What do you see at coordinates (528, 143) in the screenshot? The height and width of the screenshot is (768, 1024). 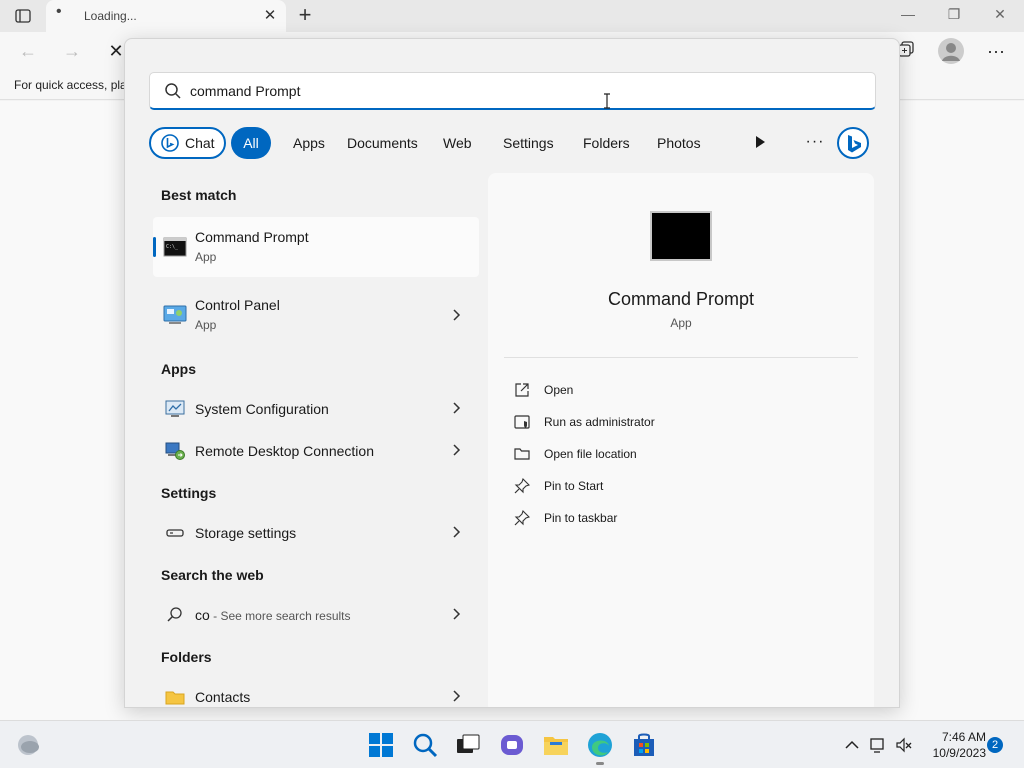 I see `filter-settings: Settings` at bounding box center [528, 143].